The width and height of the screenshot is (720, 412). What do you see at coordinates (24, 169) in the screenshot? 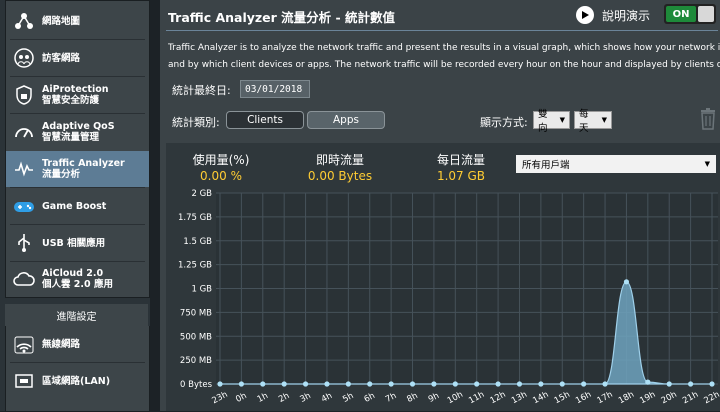
I see `traffic-analyzer-icon` at bounding box center [24, 169].